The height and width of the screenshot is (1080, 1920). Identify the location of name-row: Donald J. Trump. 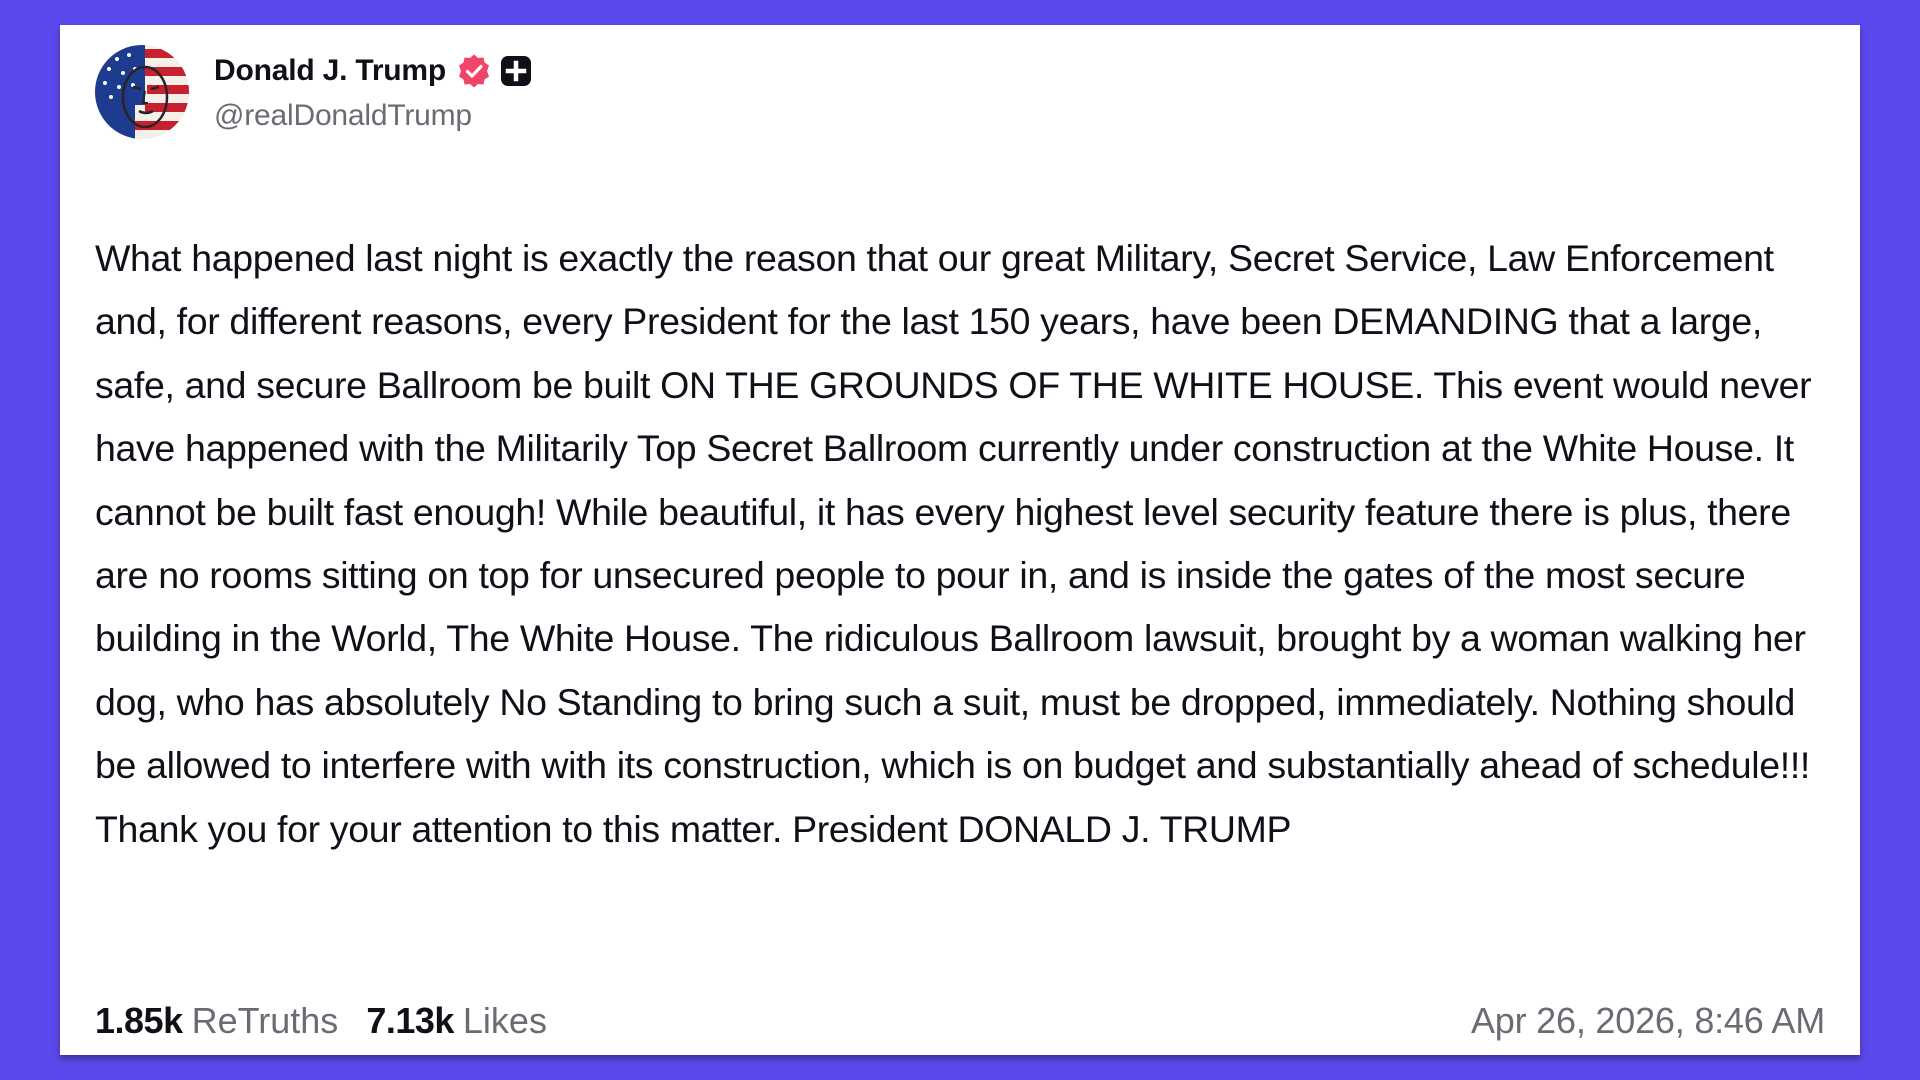
(373, 71).